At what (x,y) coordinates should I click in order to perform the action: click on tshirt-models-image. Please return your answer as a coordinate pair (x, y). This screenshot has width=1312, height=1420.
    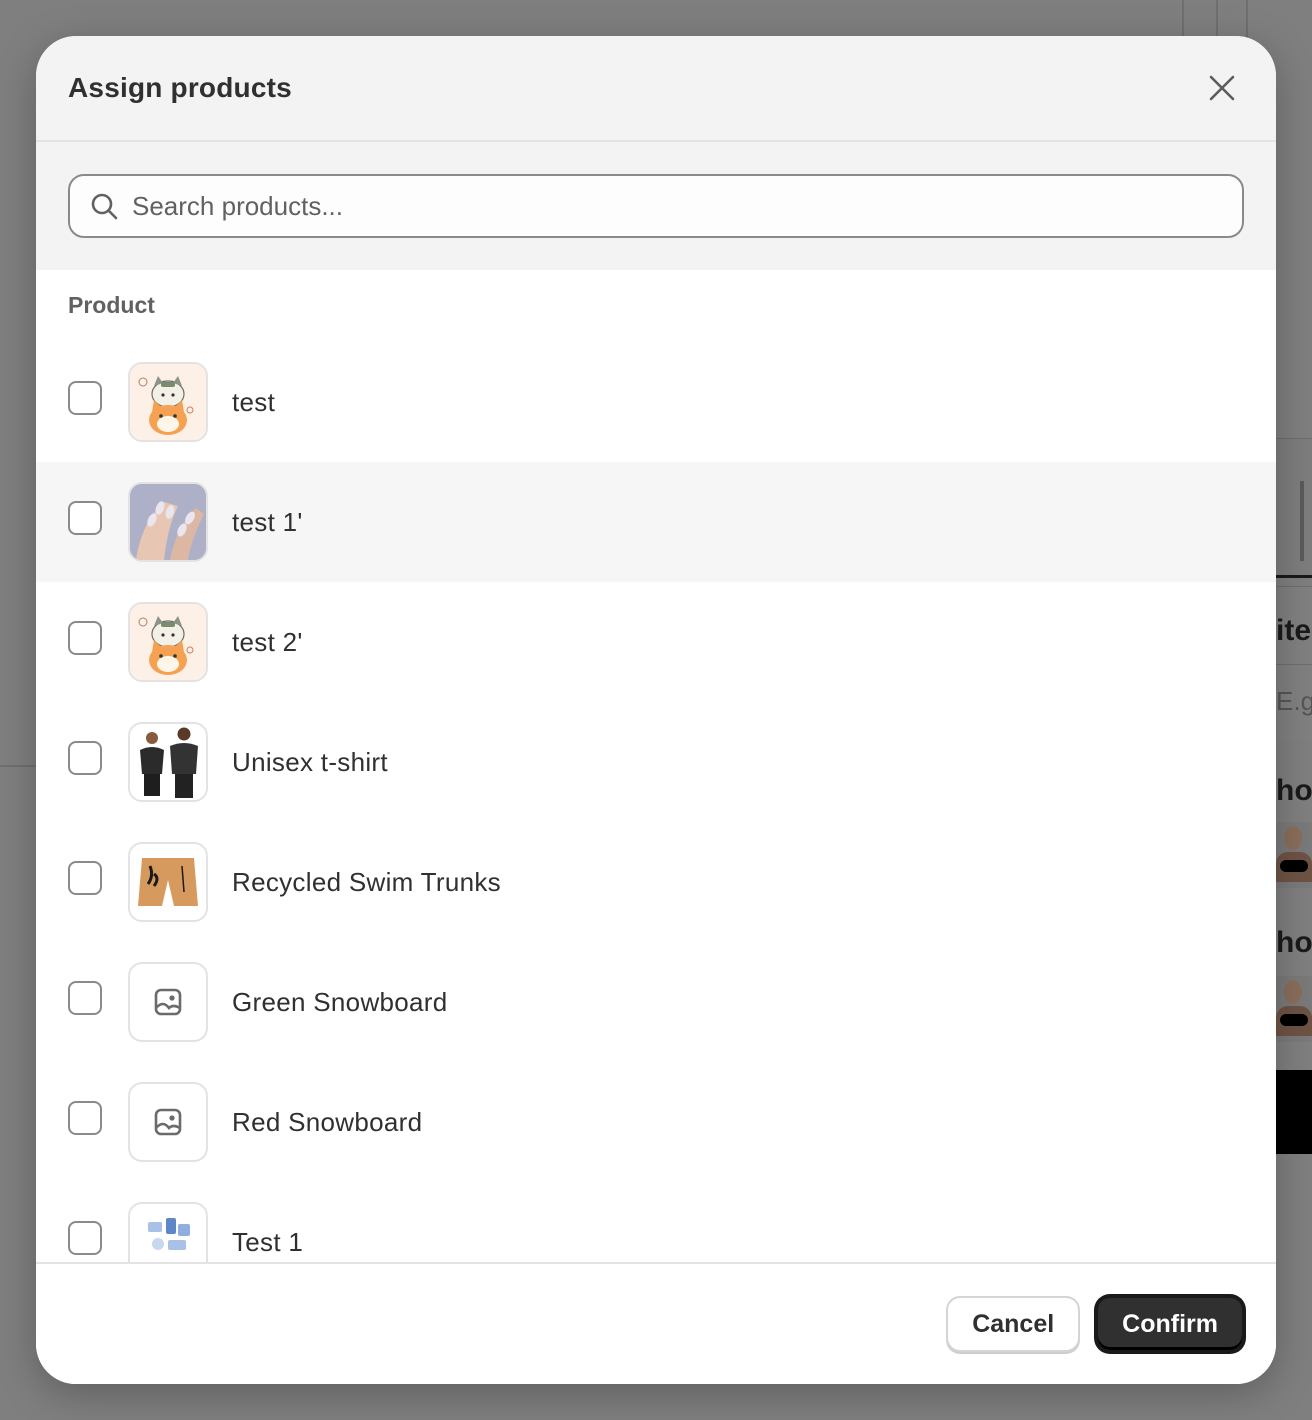
    Looking at the image, I should click on (168, 762).